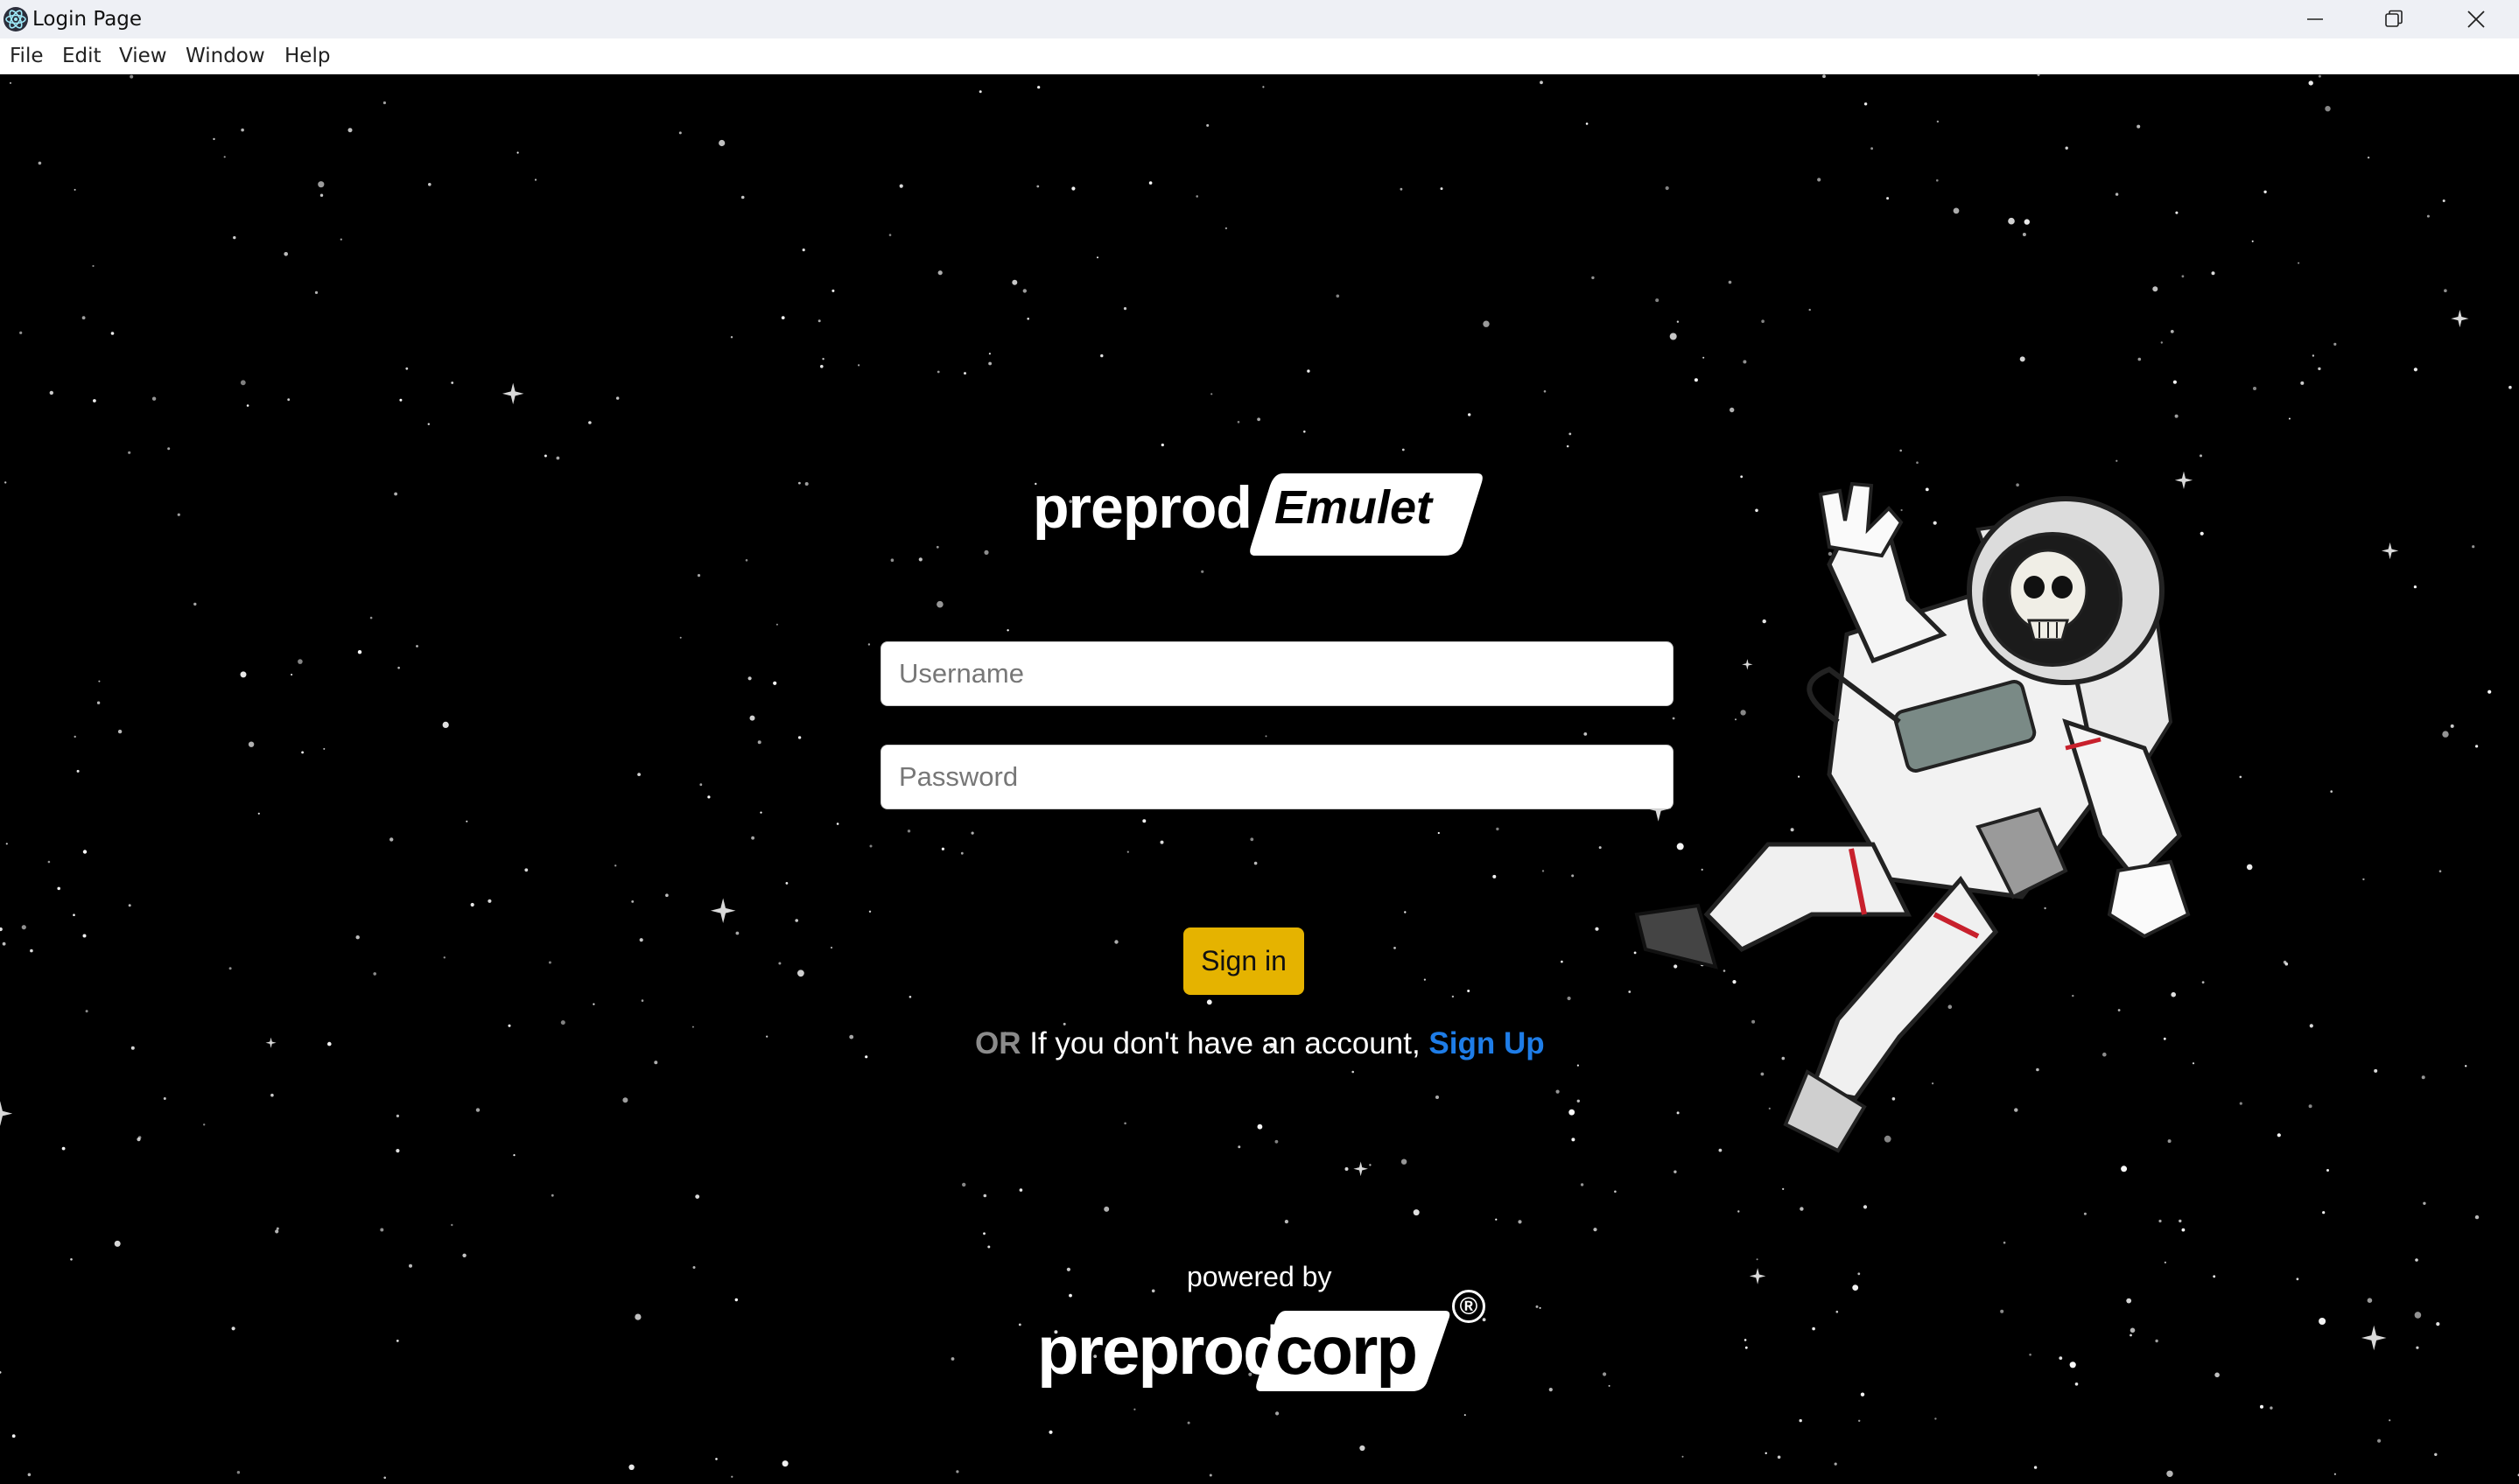 The height and width of the screenshot is (1484, 2519). Describe the element at coordinates (1142, 507) in the screenshot. I see `logo-prefix: preprod` at that location.